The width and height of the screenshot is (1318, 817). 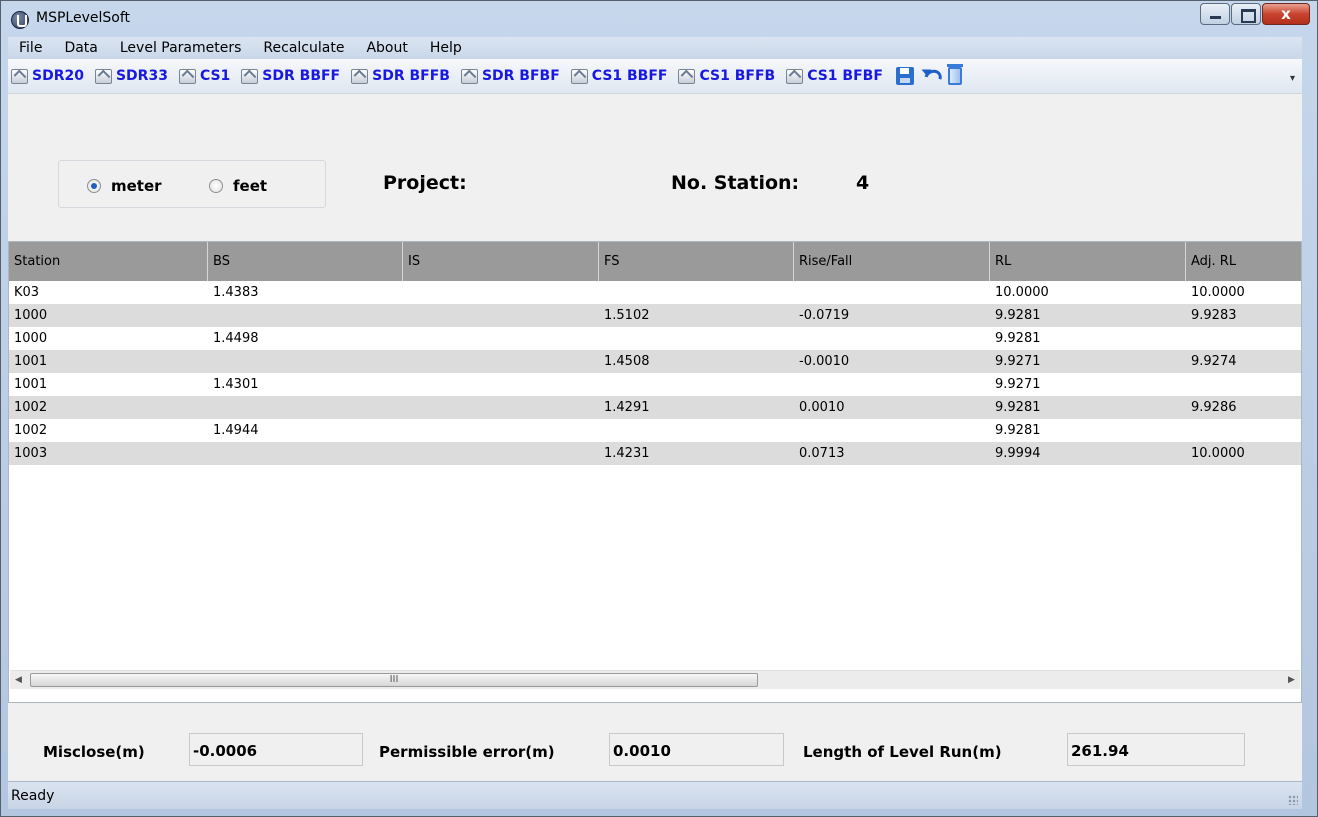 What do you see at coordinates (80, 48) in the screenshot?
I see `menu-data: Data` at bounding box center [80, 48].